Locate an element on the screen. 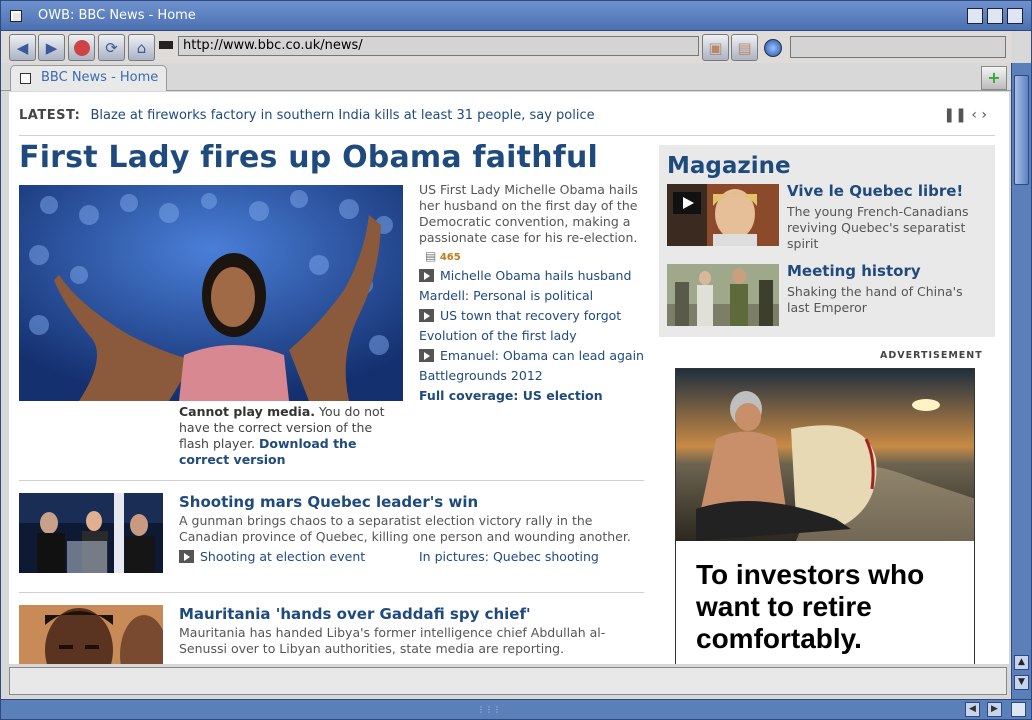 Image resolution: width=1032 pixels, height=720 pixels. tab-close-icon is located at coordinates (25, 78).